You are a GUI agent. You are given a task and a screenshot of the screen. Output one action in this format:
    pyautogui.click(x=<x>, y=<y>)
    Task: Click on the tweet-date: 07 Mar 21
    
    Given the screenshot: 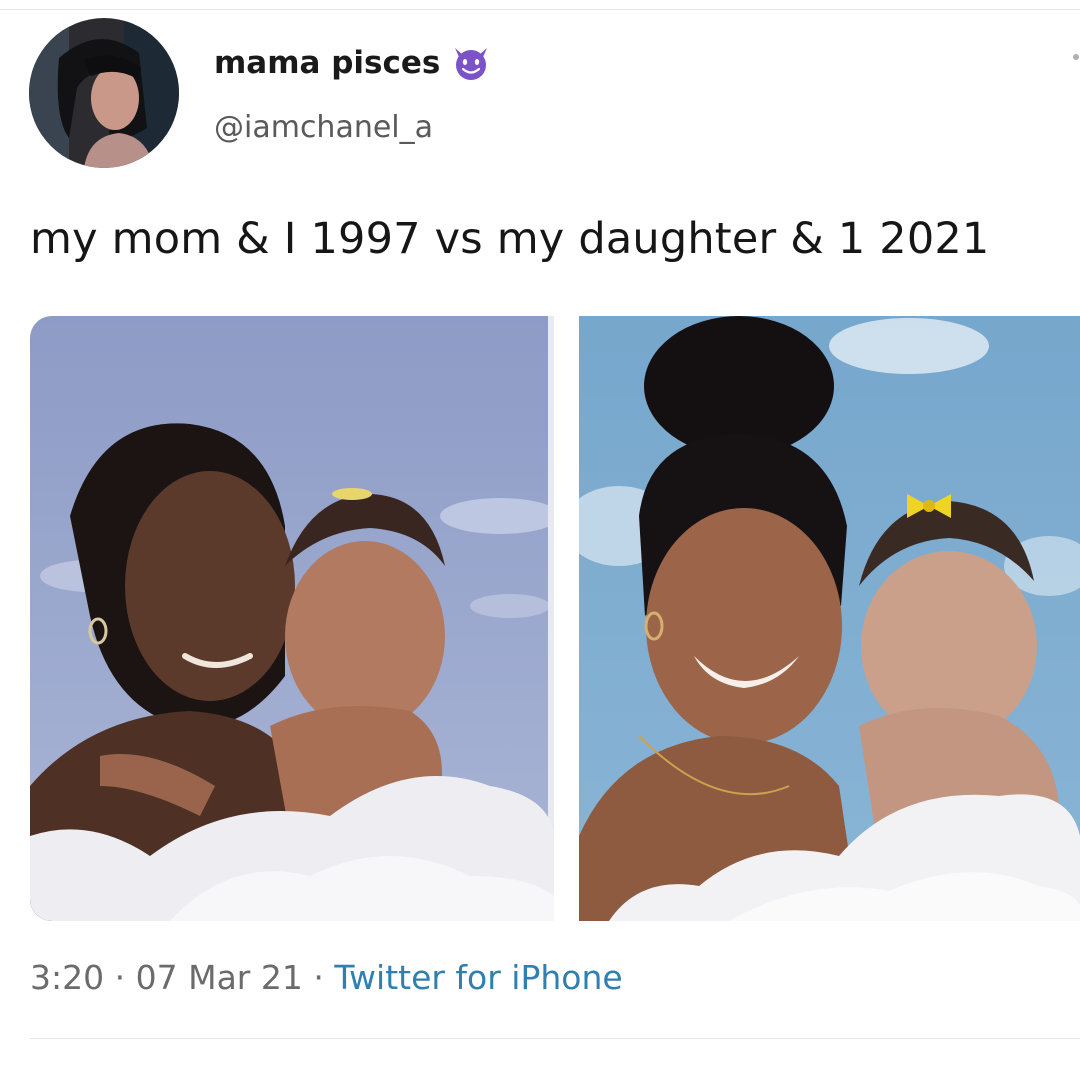 What is the action you would take?
    pyautogui.click(x=219, y=977)
    